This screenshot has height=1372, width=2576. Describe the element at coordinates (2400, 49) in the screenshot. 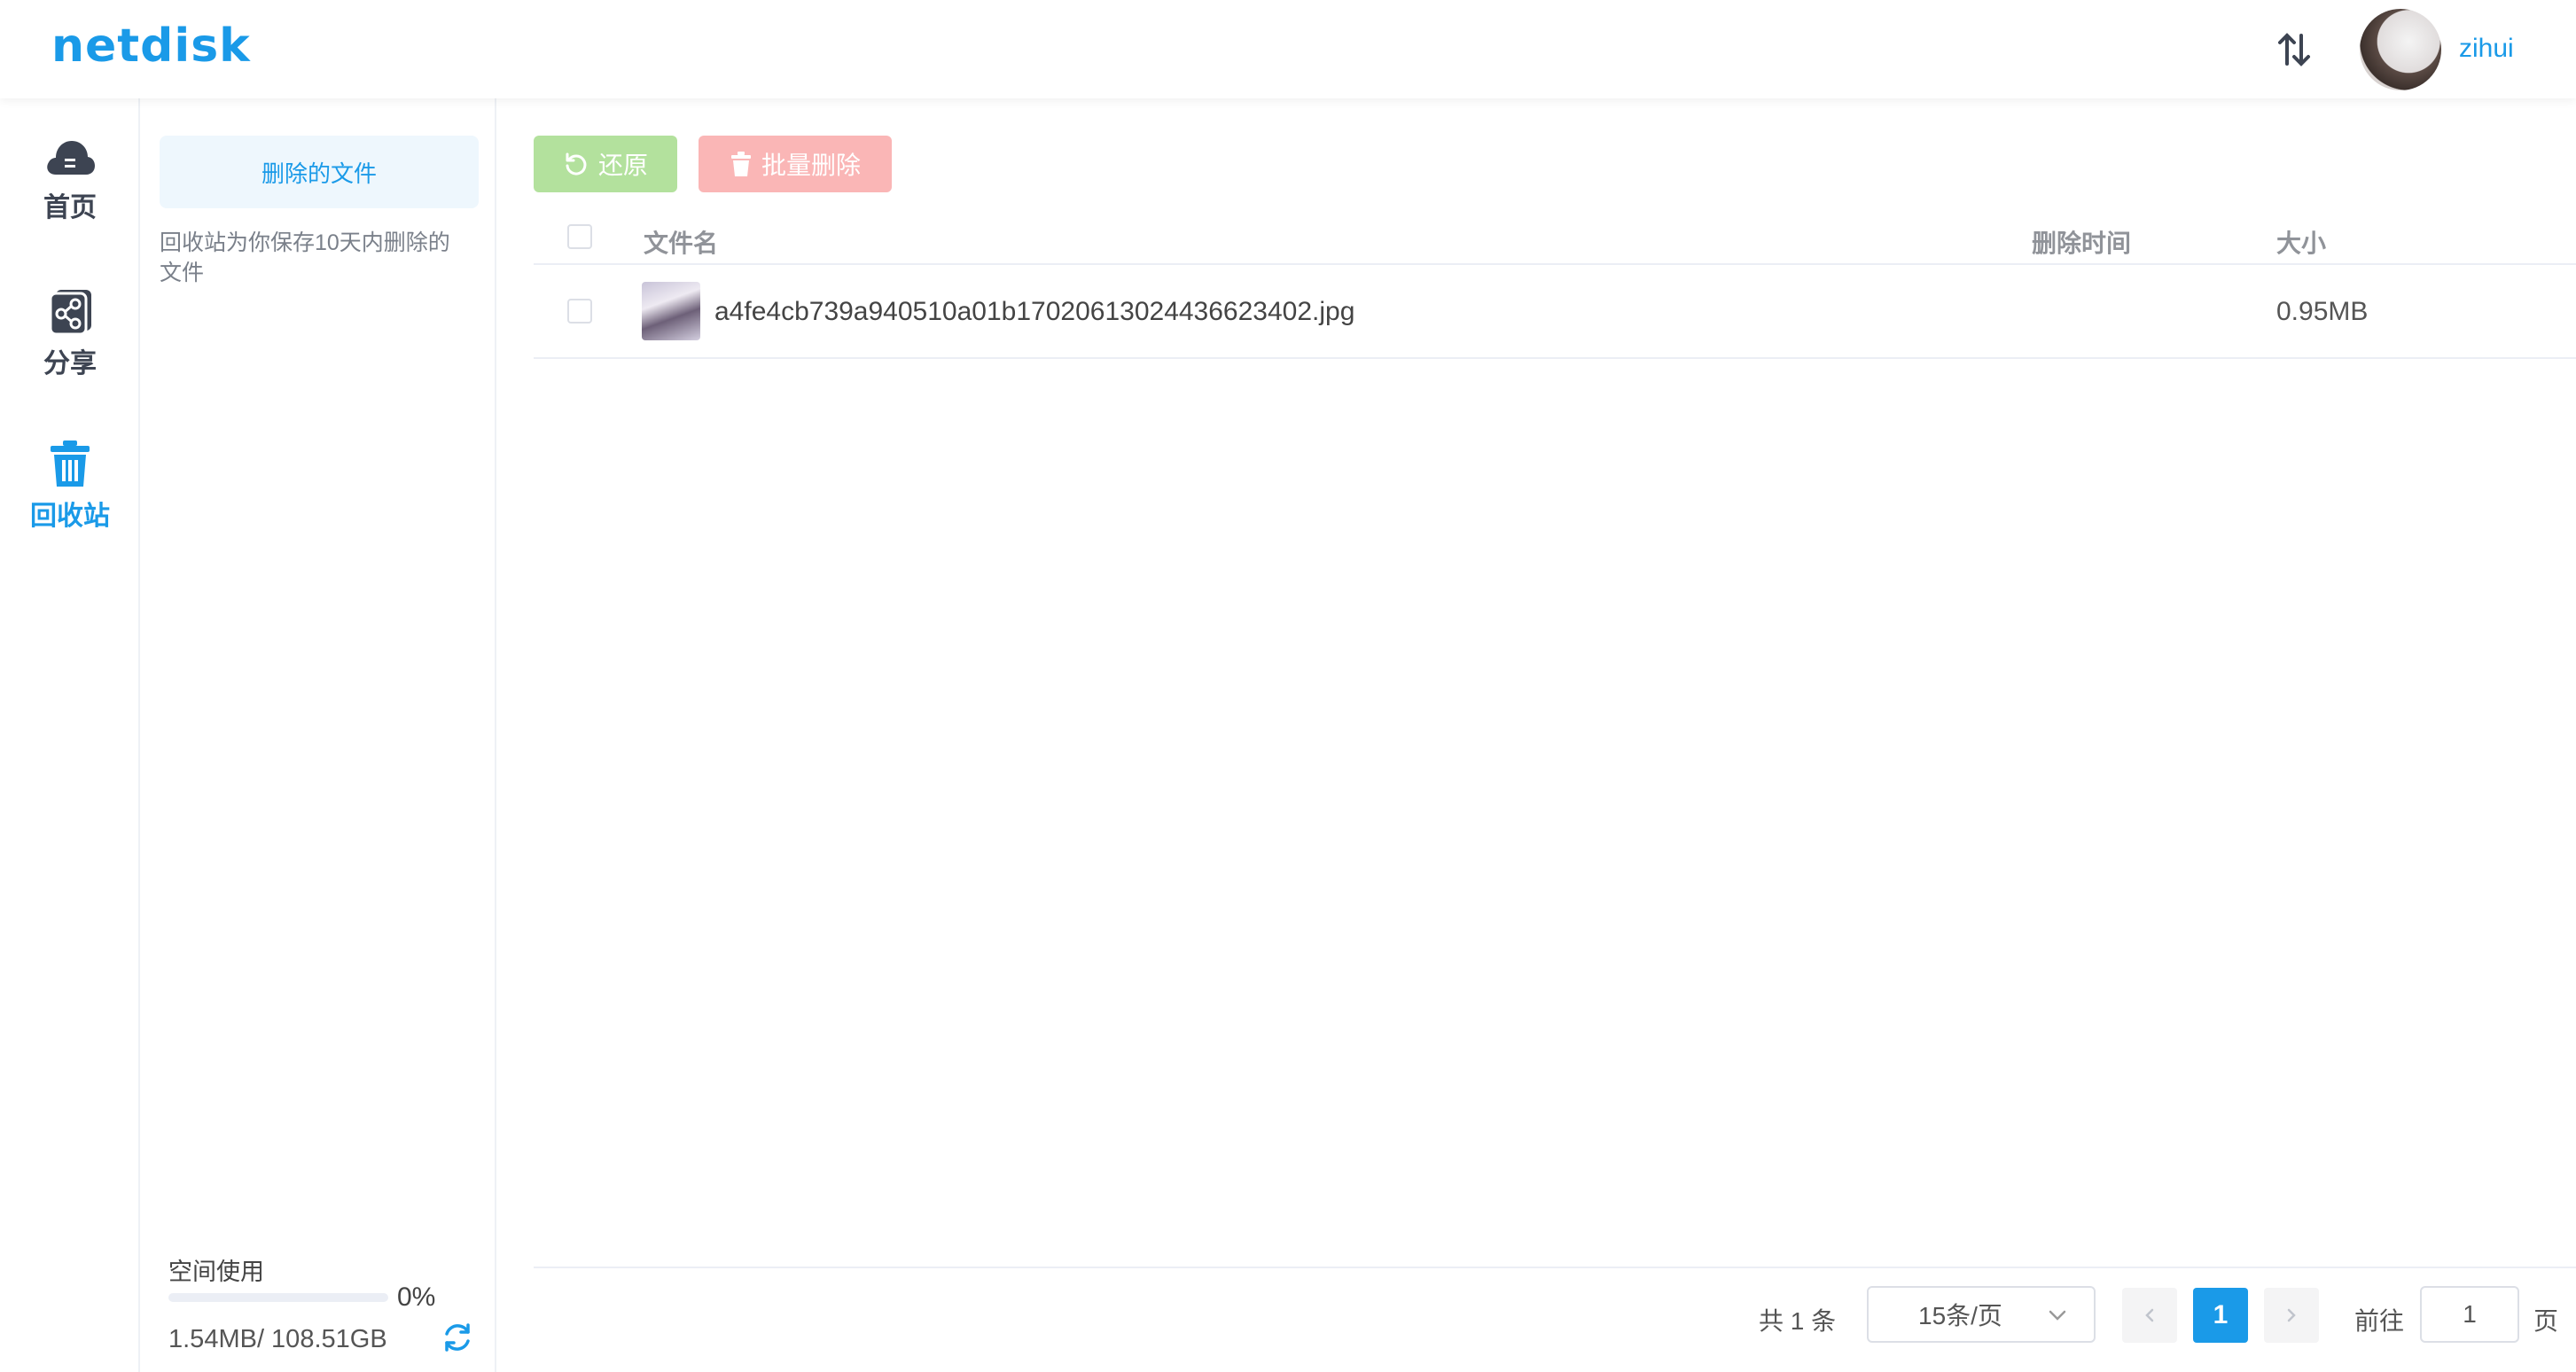

I see `avatar` at that location.